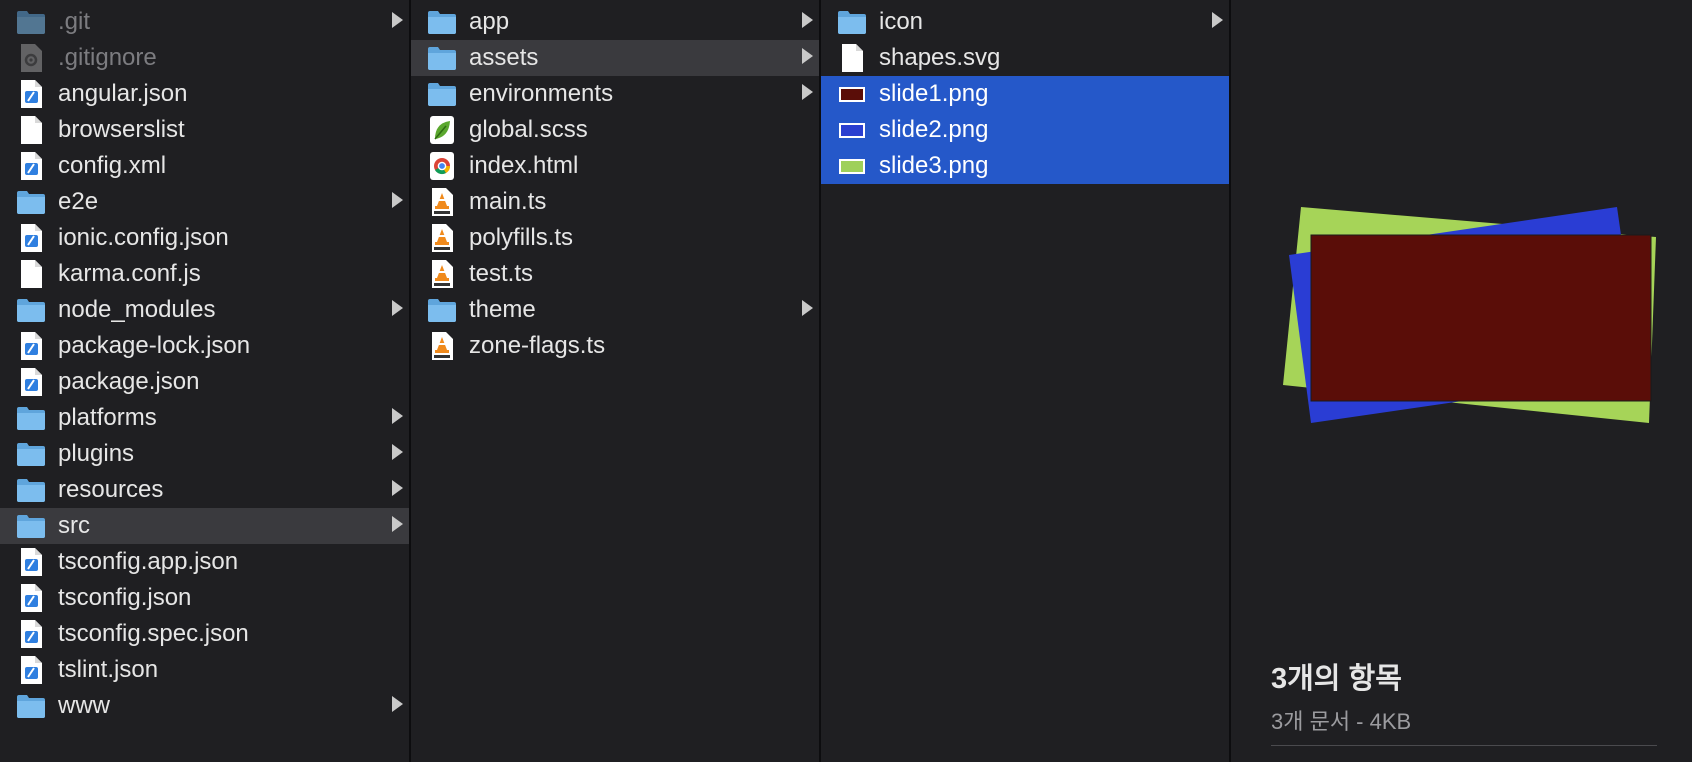 The height and width of the screenshot is (762, 1692). What do you see at coordinates (537, 345) in the screenshot?
I see `item-label: zone-flags.ts` at bounding box center [537, 345].